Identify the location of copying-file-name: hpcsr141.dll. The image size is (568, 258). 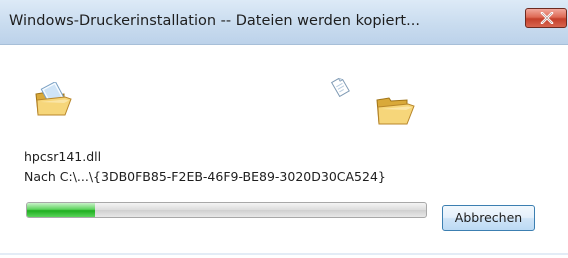
(63, 156).